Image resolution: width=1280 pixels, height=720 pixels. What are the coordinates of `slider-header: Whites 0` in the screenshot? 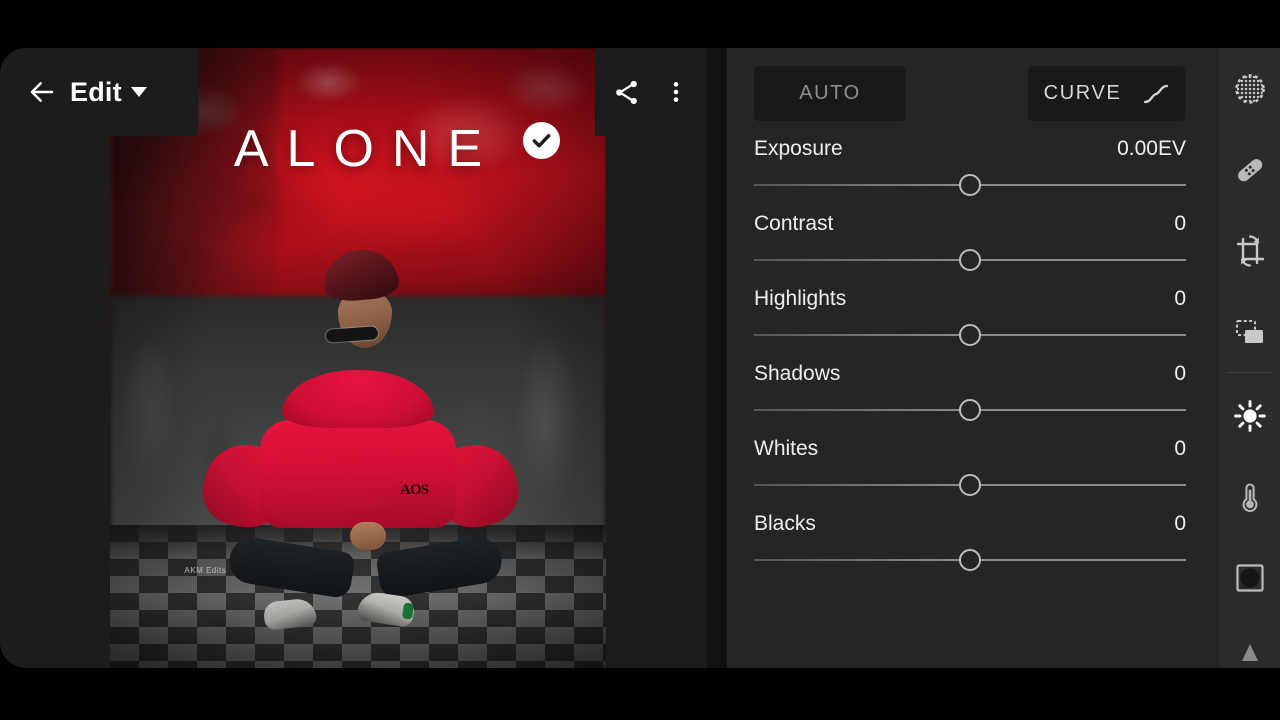 It's located at (970, 449).